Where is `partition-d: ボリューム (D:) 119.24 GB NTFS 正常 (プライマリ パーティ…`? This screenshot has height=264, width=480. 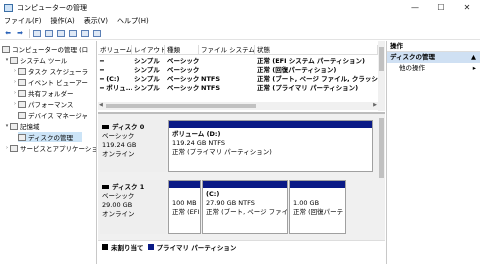
partition-d: ボリューム (D:) 119.24 GB NTFS 正常 (プライマリ パーティ… is located at coordinates (270, 146).